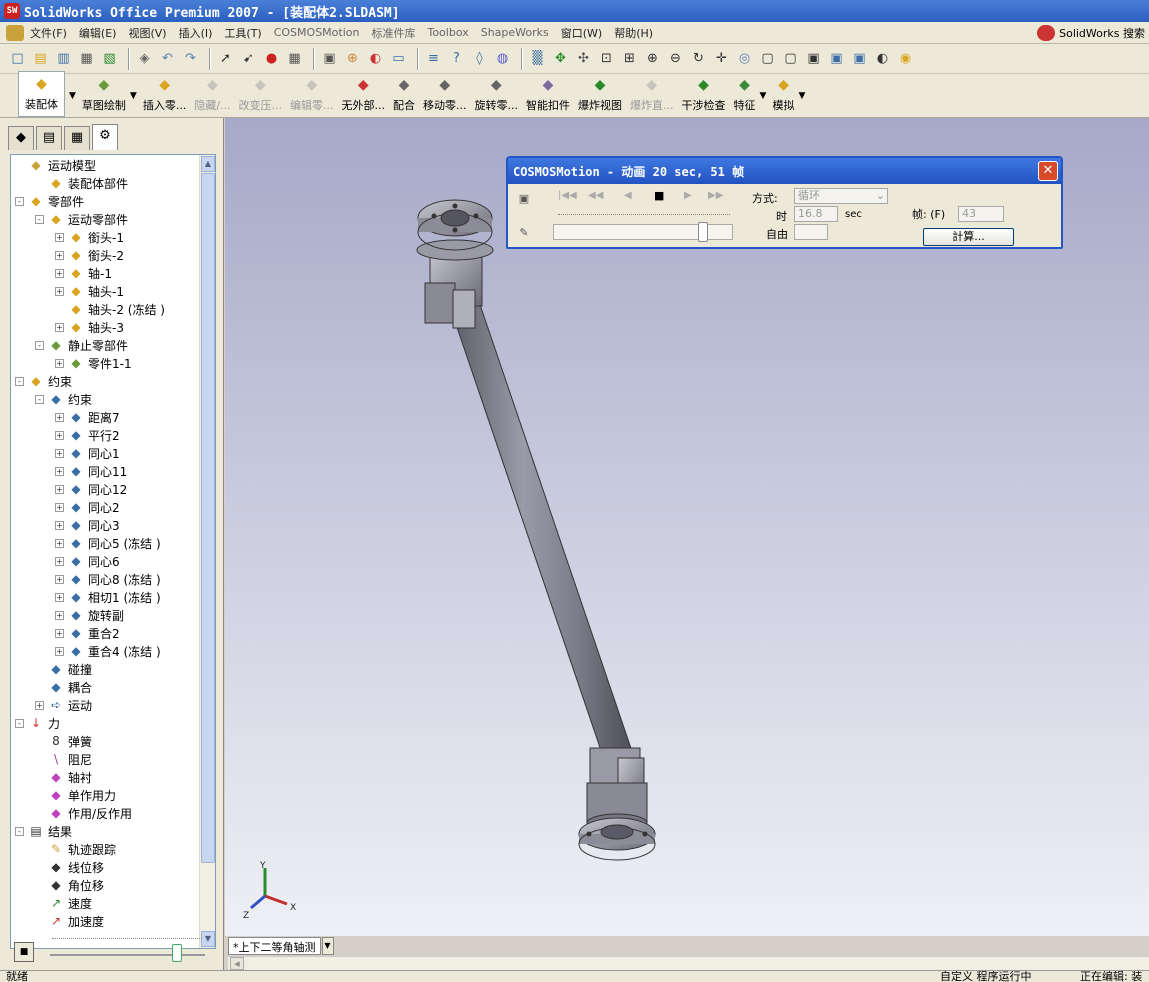 The image size is (1149, 982). Describe the element at coordinates (41, 94) in the screenshot. I see `assembly-command: ◆ 装配体` at that location.